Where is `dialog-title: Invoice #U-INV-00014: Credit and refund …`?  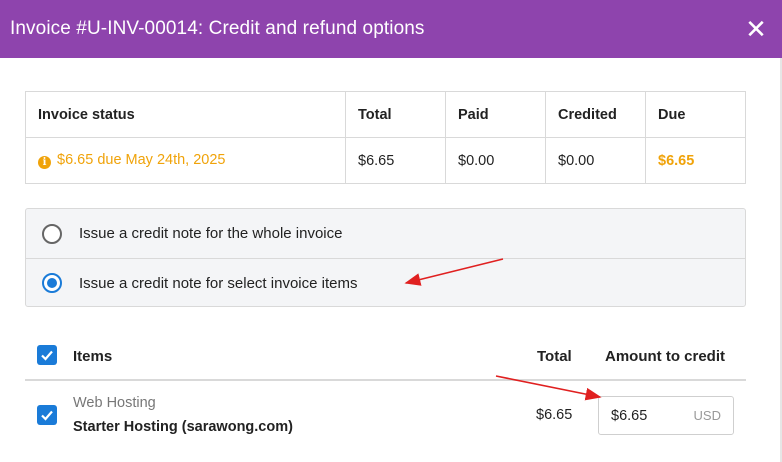 dialog-title: Invoice #U-INV-00014: Credit and refund … is located at coordinates (217, 28).